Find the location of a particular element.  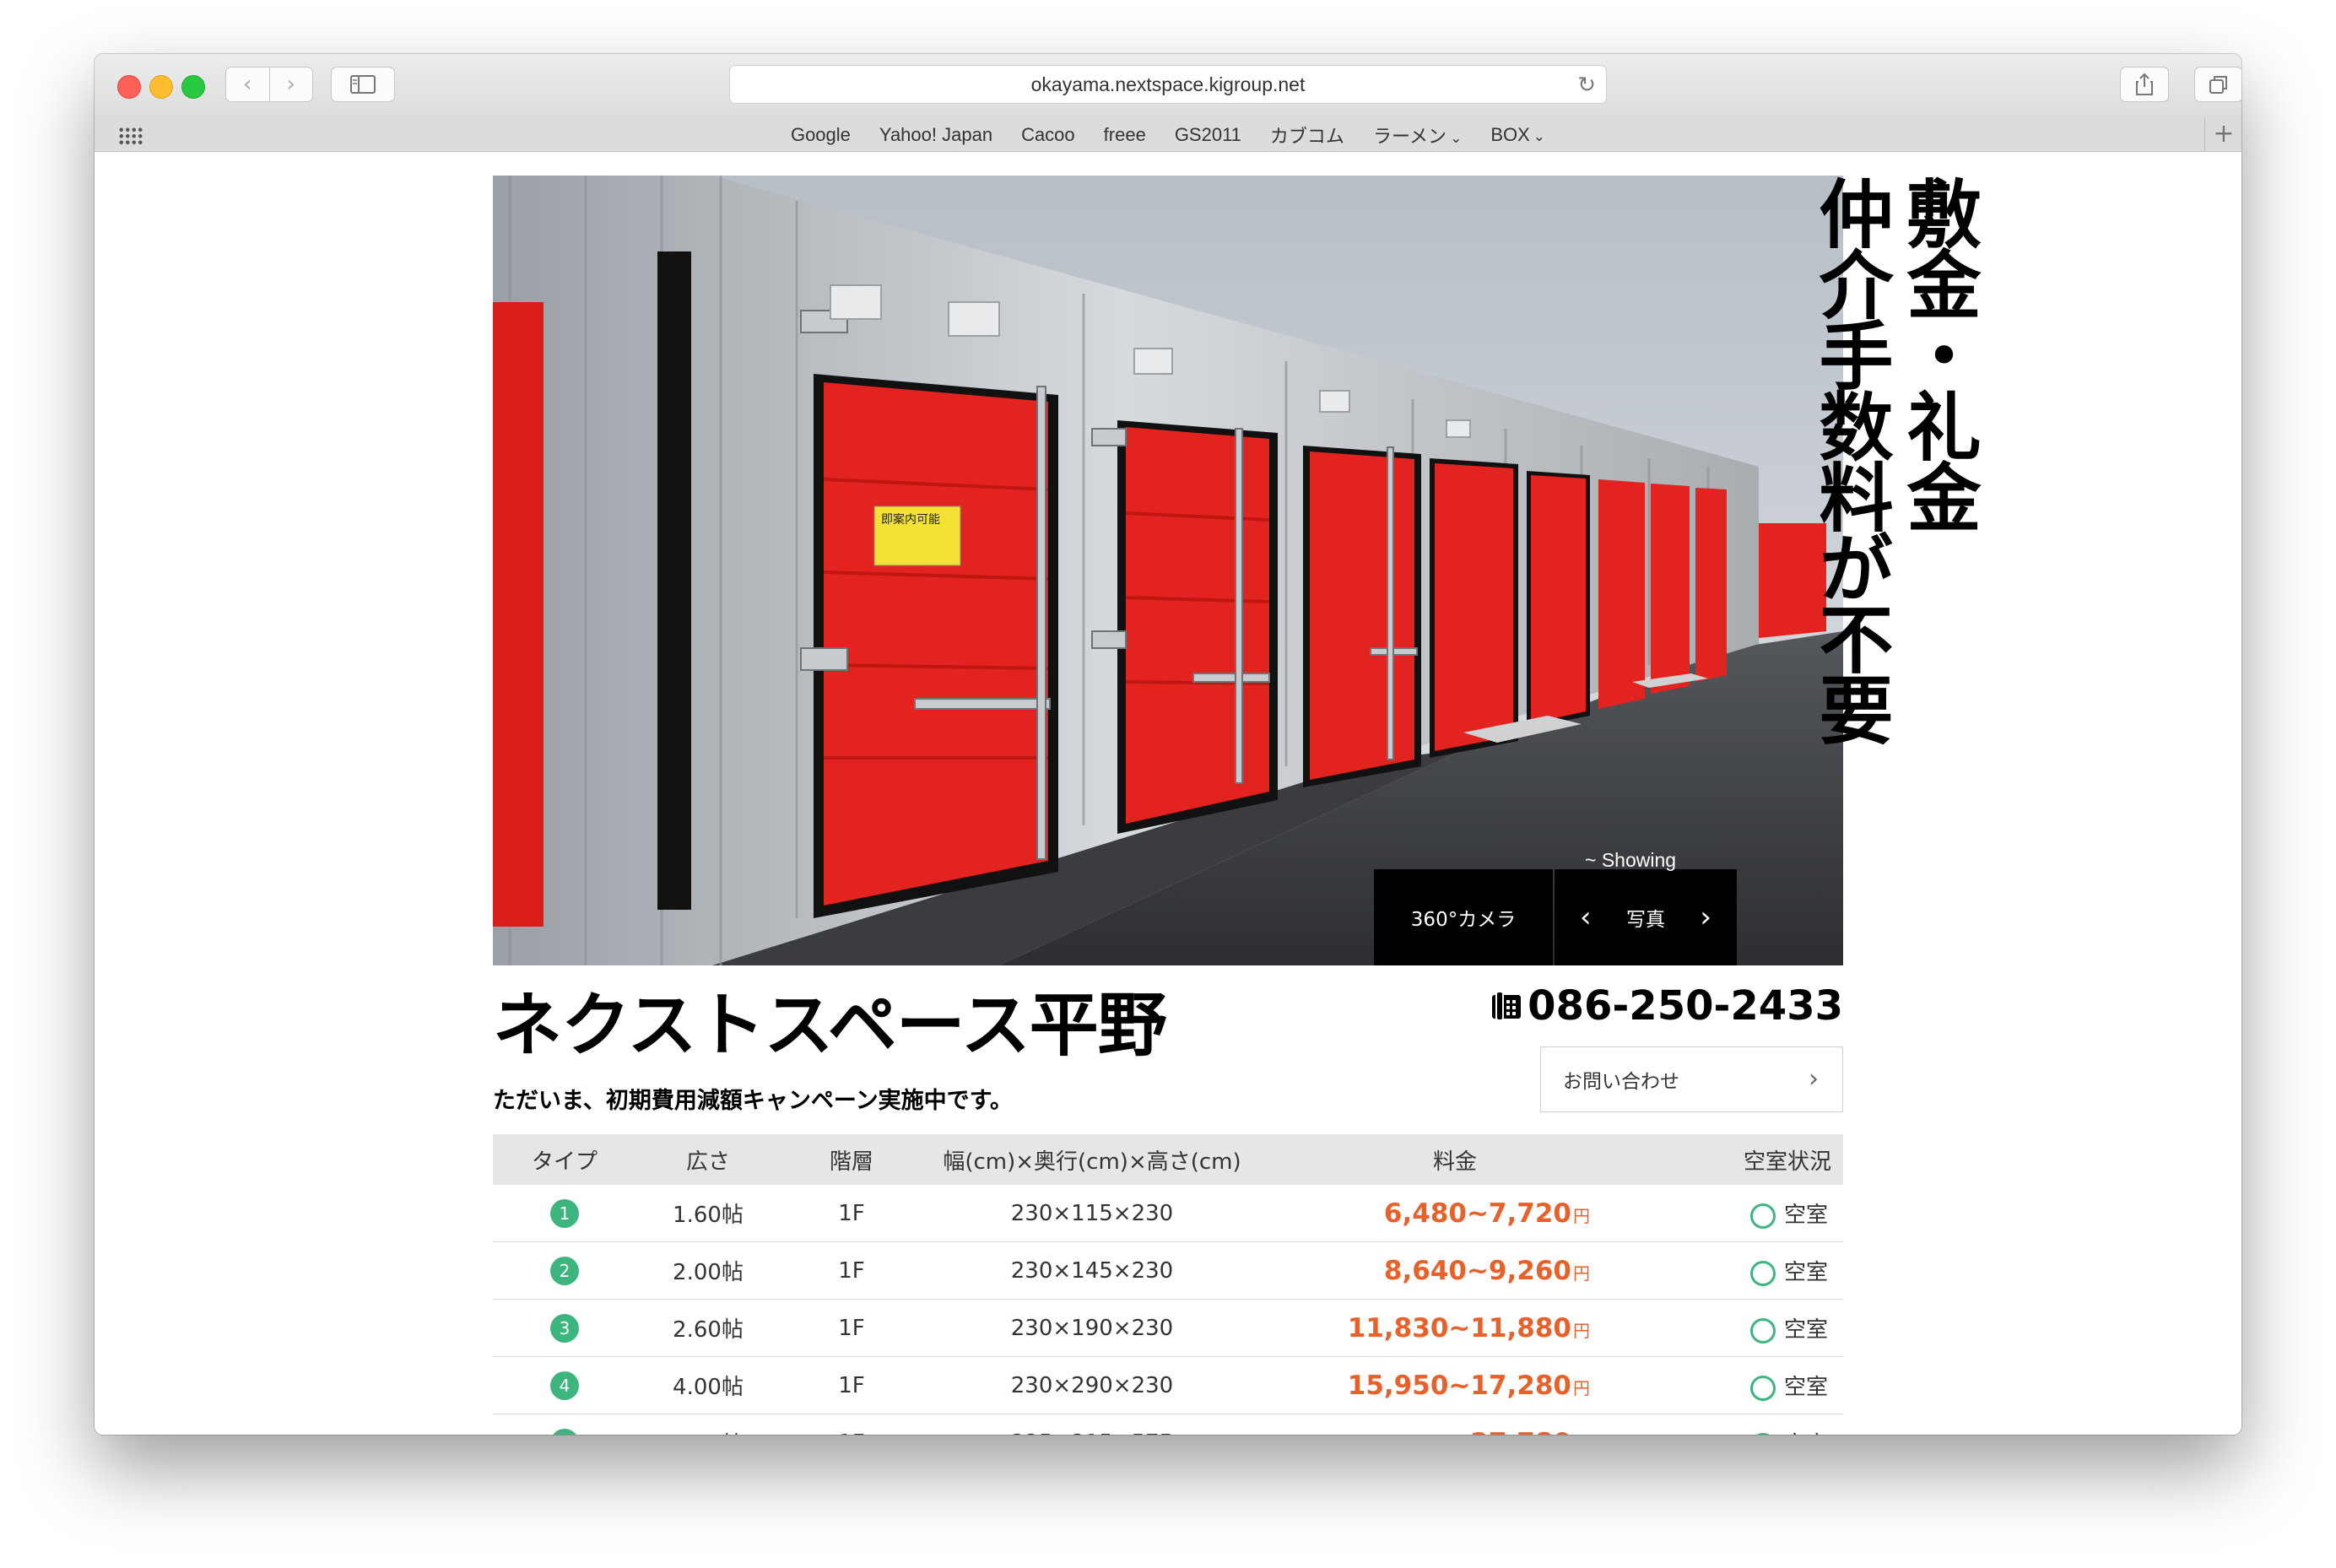

price-cell: 11,830~11,880 円 is located at coordinates (1455, 1328).